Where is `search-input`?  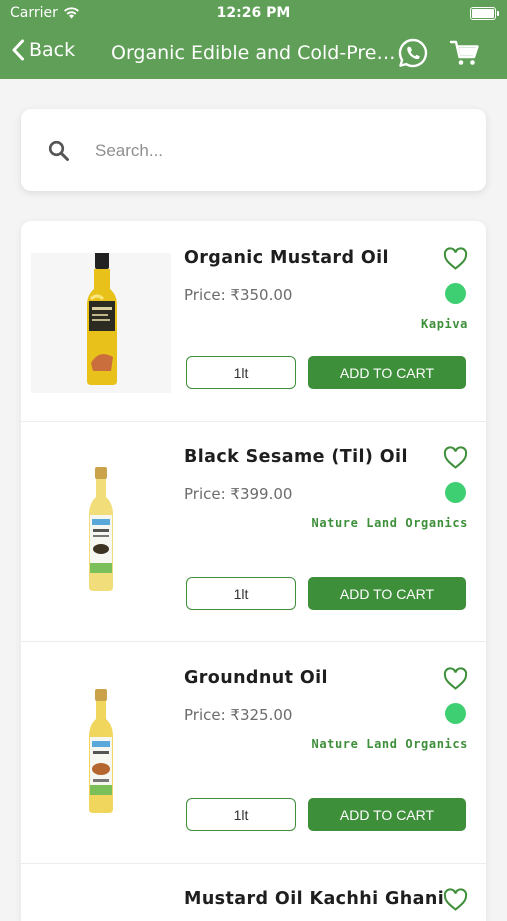 search-input is located at coordinates (280, 151).